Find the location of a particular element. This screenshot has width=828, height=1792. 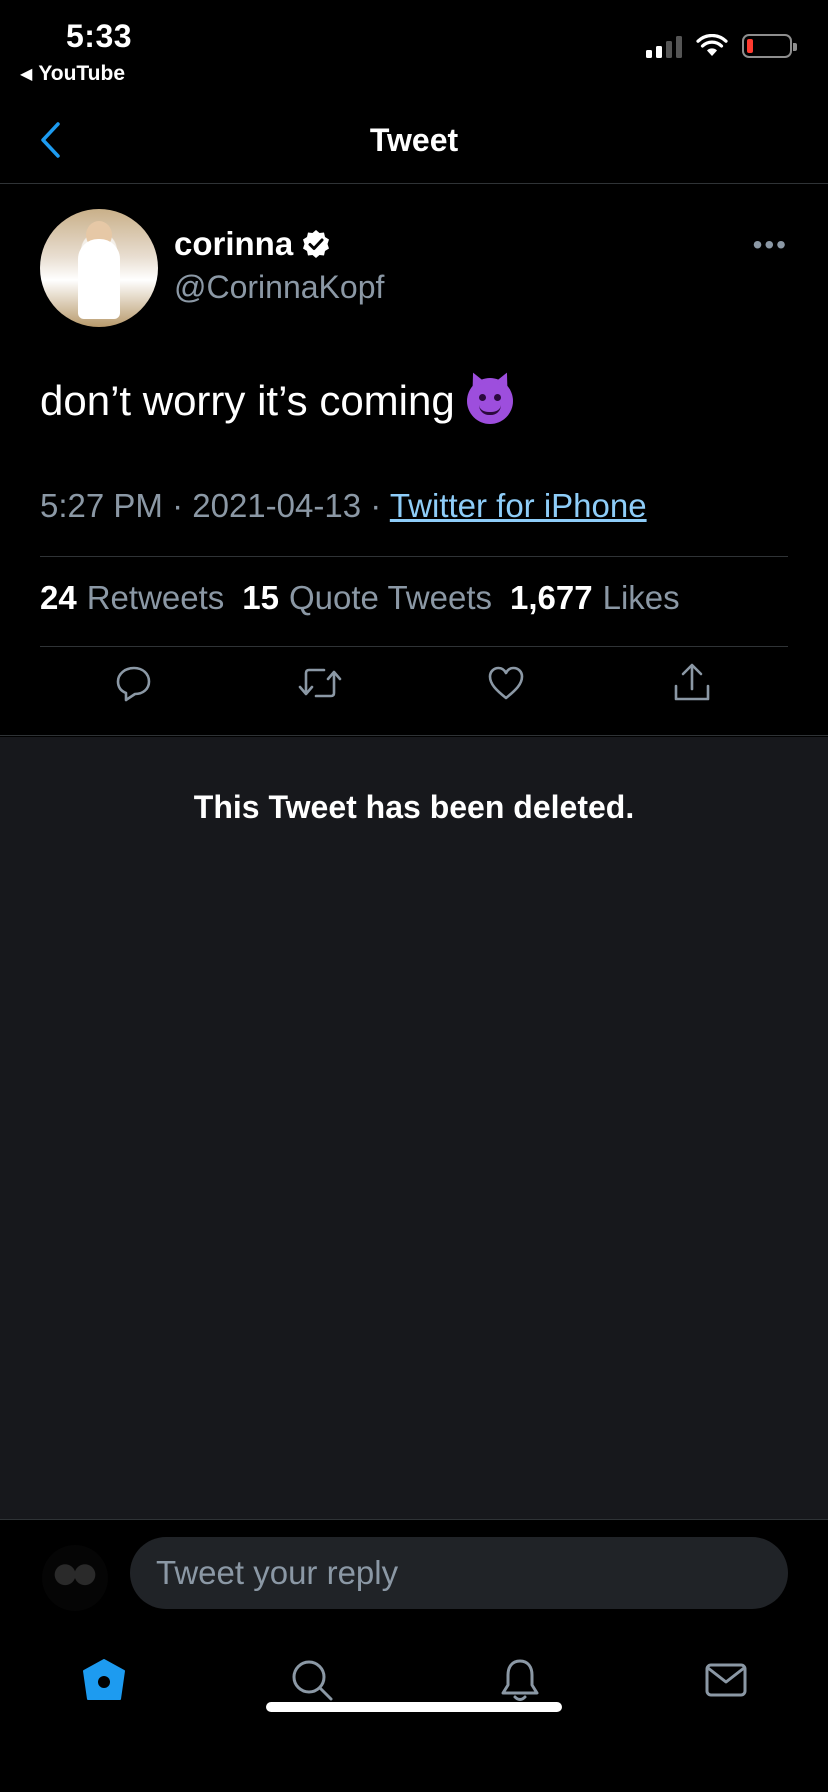

retweets-stat: 24 Retweets is located at coordinates (132, 598).